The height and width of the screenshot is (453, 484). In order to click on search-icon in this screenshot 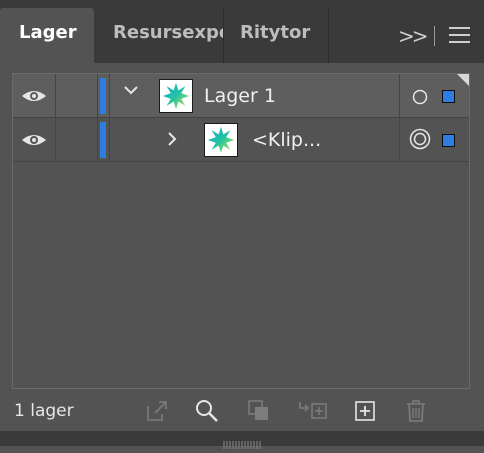, I will do `click(207, 411)`.